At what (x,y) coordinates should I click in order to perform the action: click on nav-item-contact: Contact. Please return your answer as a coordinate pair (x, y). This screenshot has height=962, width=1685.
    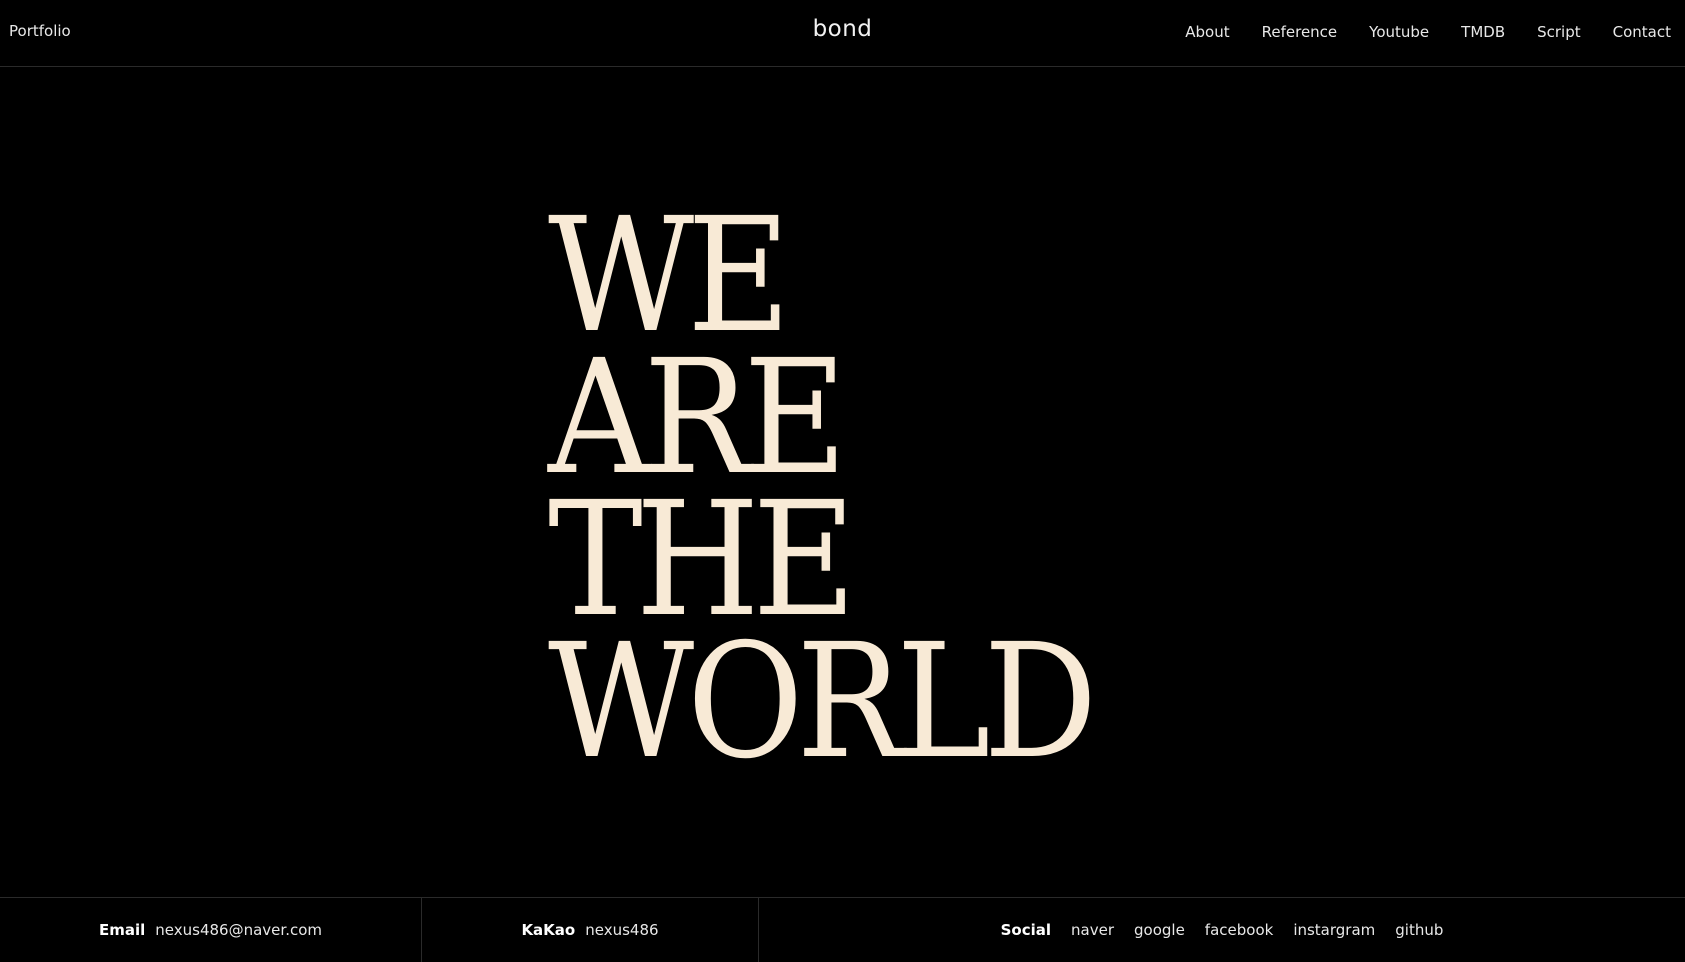
    Looking at the image, I should click on (1642, 32).